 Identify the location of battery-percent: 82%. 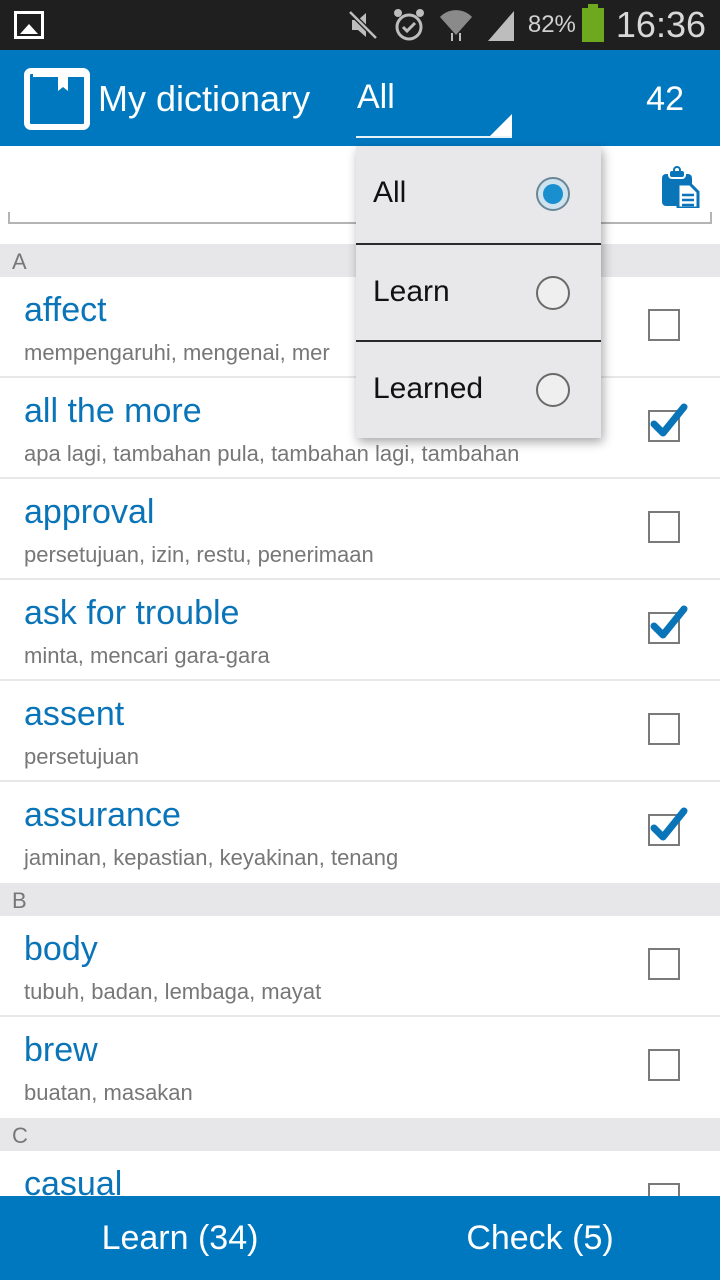
(551, 24).